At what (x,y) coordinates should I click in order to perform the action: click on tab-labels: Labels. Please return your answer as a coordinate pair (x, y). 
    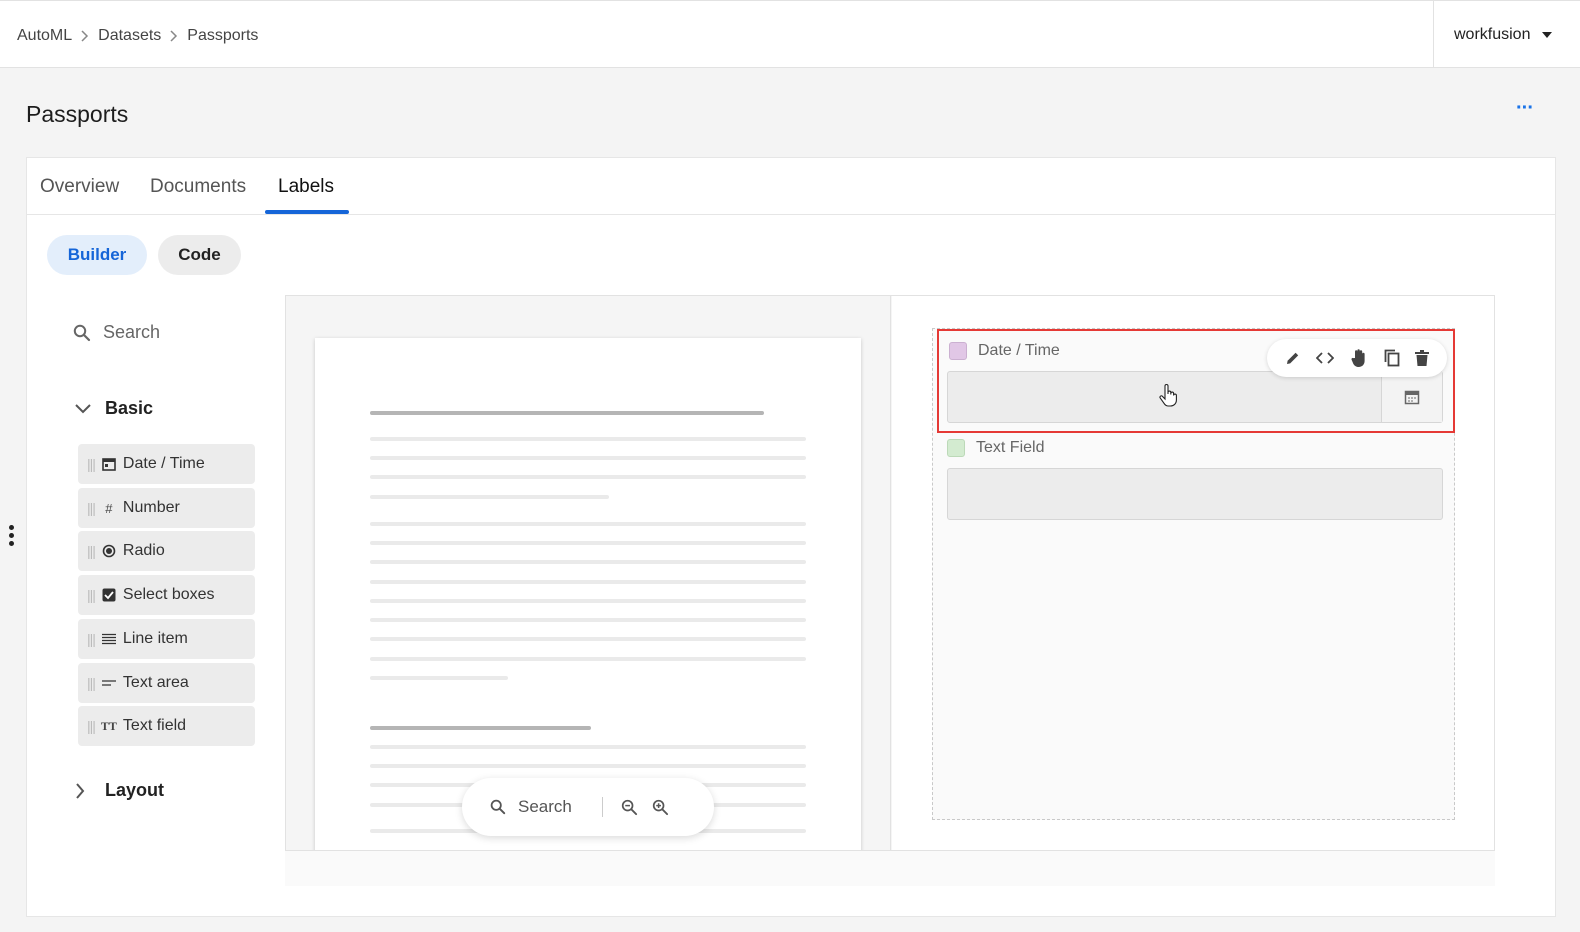
    Looking at the image, I should click on (306, 187).